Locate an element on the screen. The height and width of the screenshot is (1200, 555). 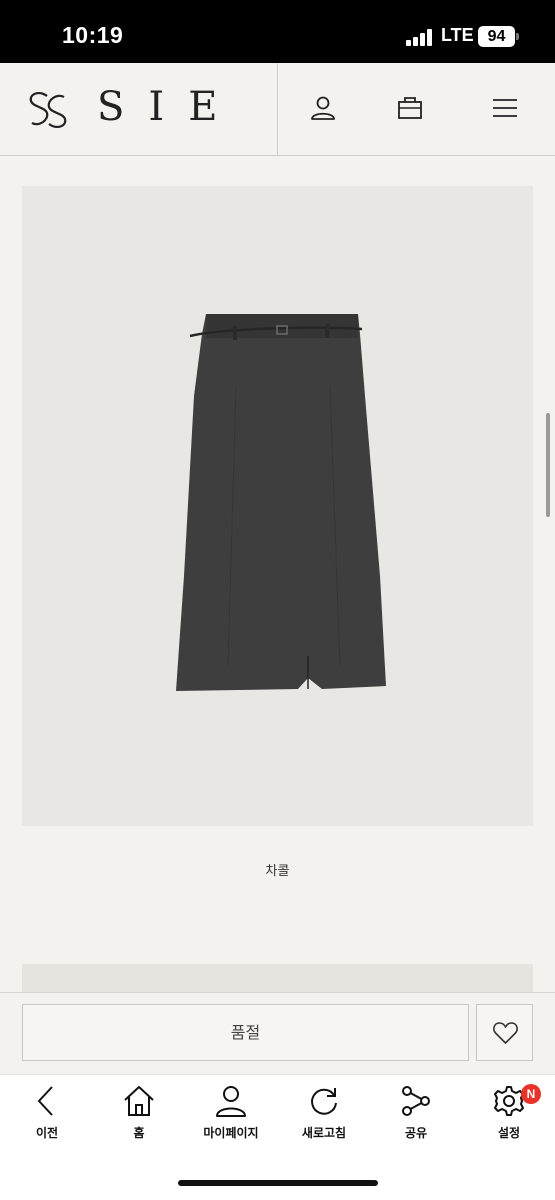
network-type: LTE is located at coordinates (457, 35).